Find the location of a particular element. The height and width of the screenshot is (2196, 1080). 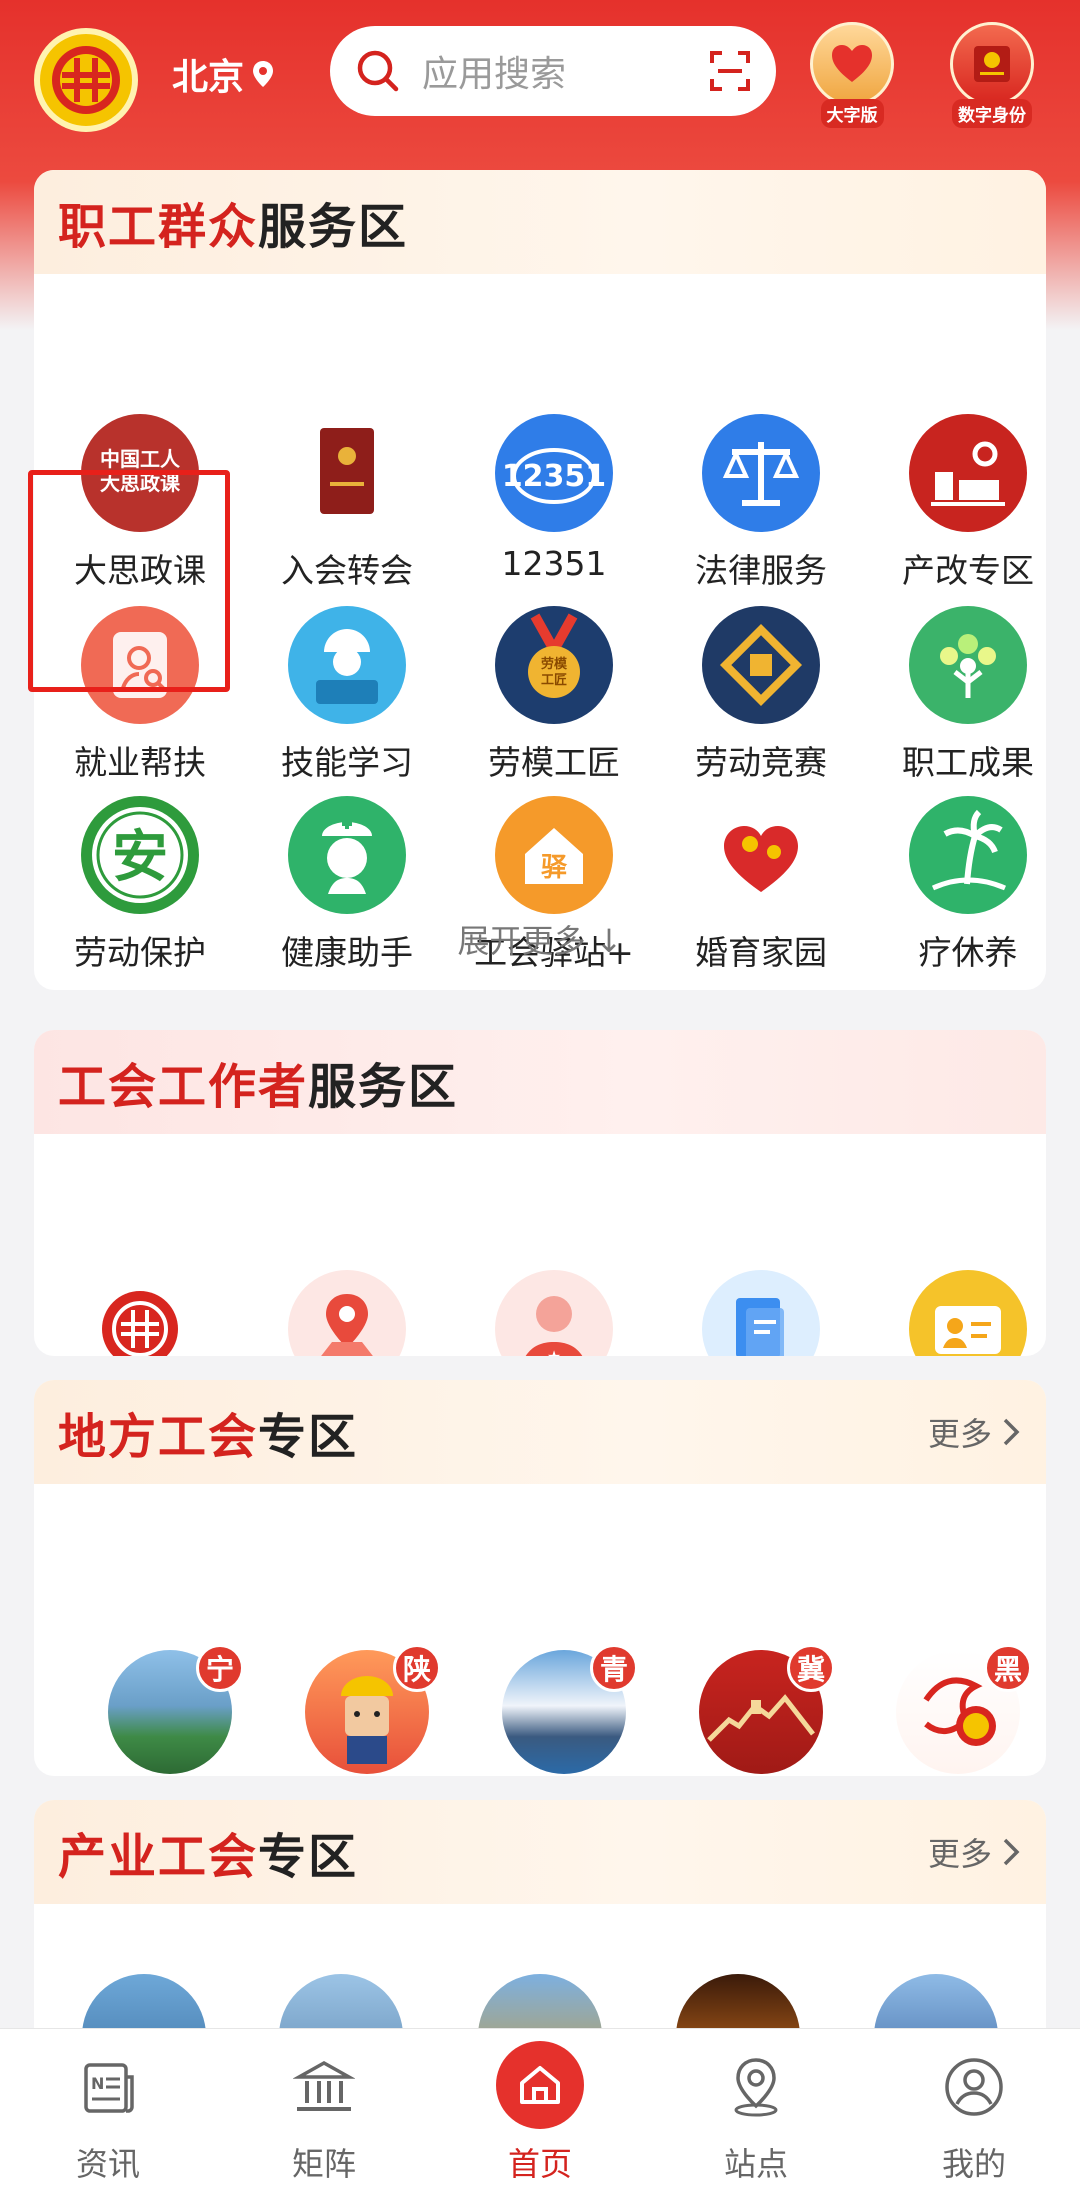

document-icon is located at coordinates (761, 1313).